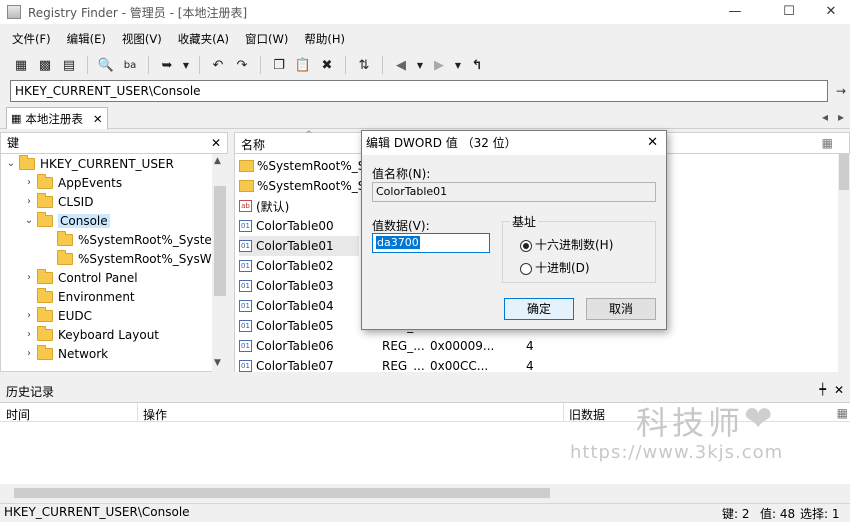 The height and width of the screenshot is (522, 850). What do you see at coordinates (829, 12) in the screenshot?
I see `close-button: ✕` at bounding box center [829, 12].